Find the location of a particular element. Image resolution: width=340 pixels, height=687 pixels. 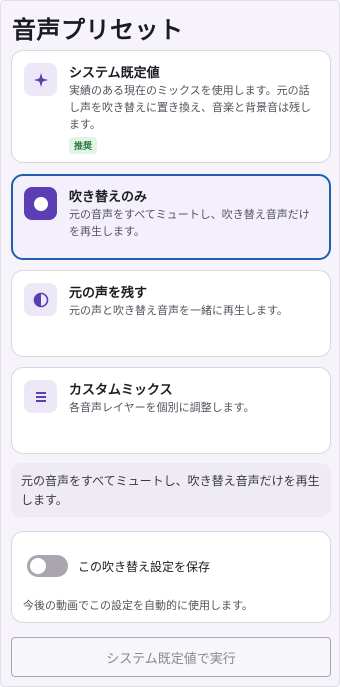

preset-card-custom-mix: カスタムミックス 各音声レイヤーを個別に調整します。 is located at coordinates (171, 410).